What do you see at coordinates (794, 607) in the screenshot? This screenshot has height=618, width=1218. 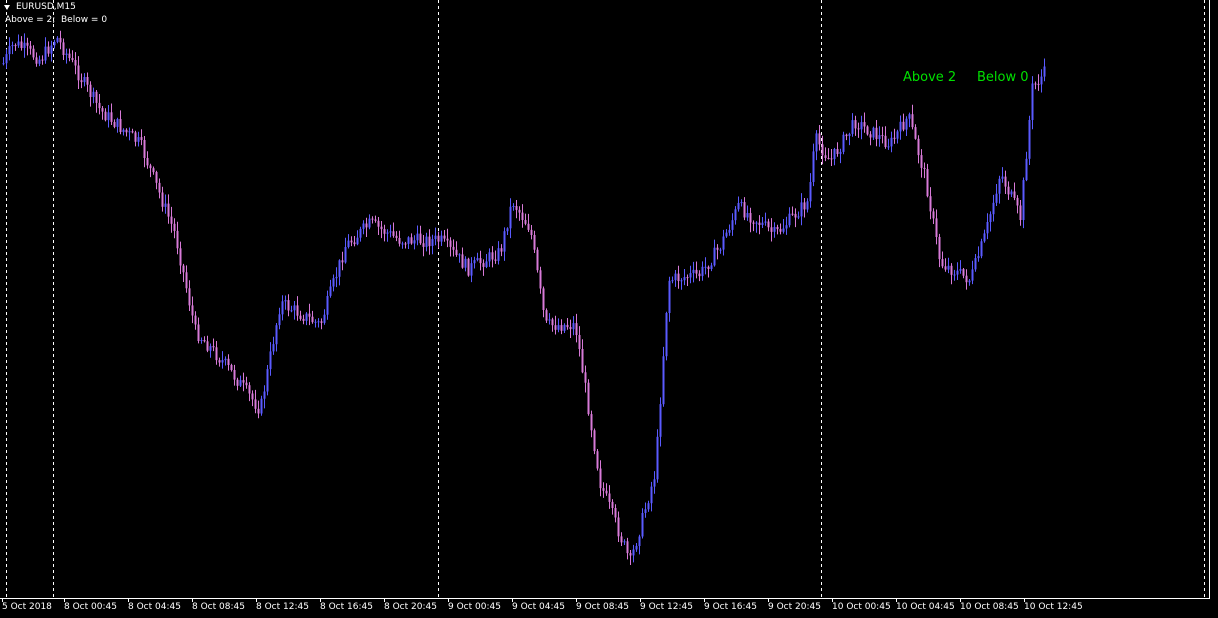 I see `time-axis-label: 9 Oct 20:45` at bounding box center [794, 607].